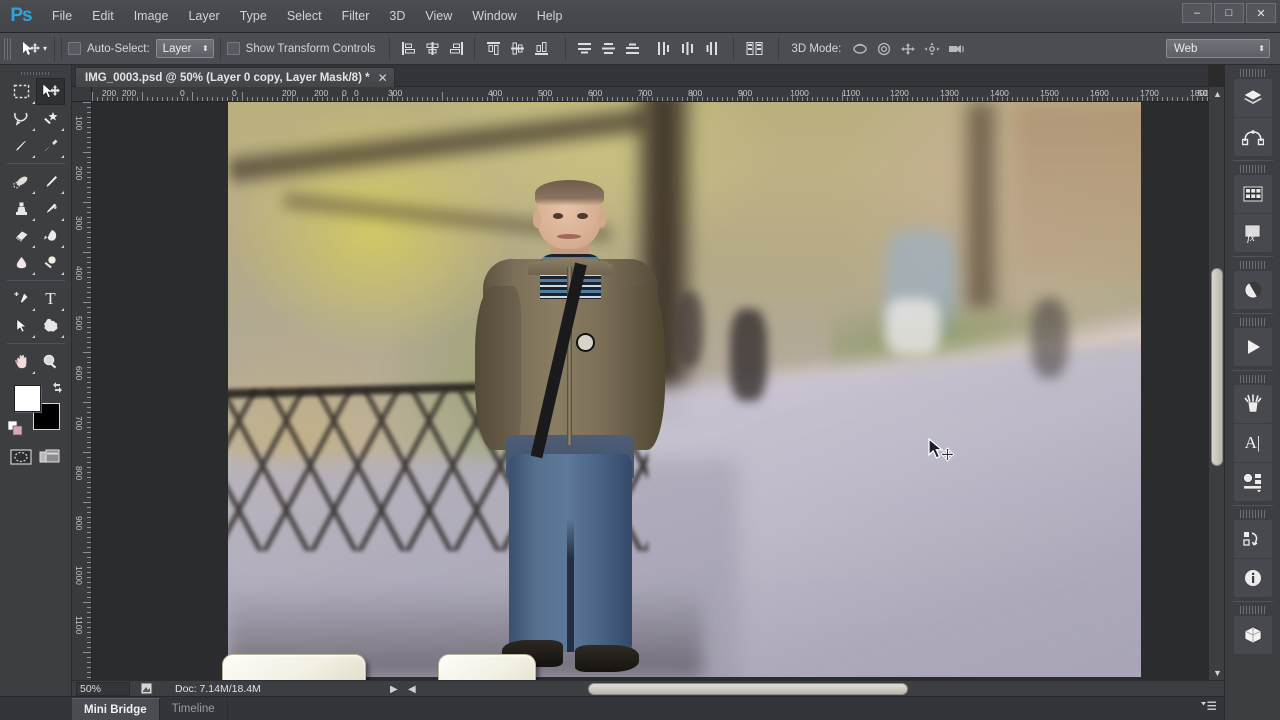  I want to click on vertical-ruler: 100 200 300 400 500 600 700 800 900 1000 1100, so click(82, 391).